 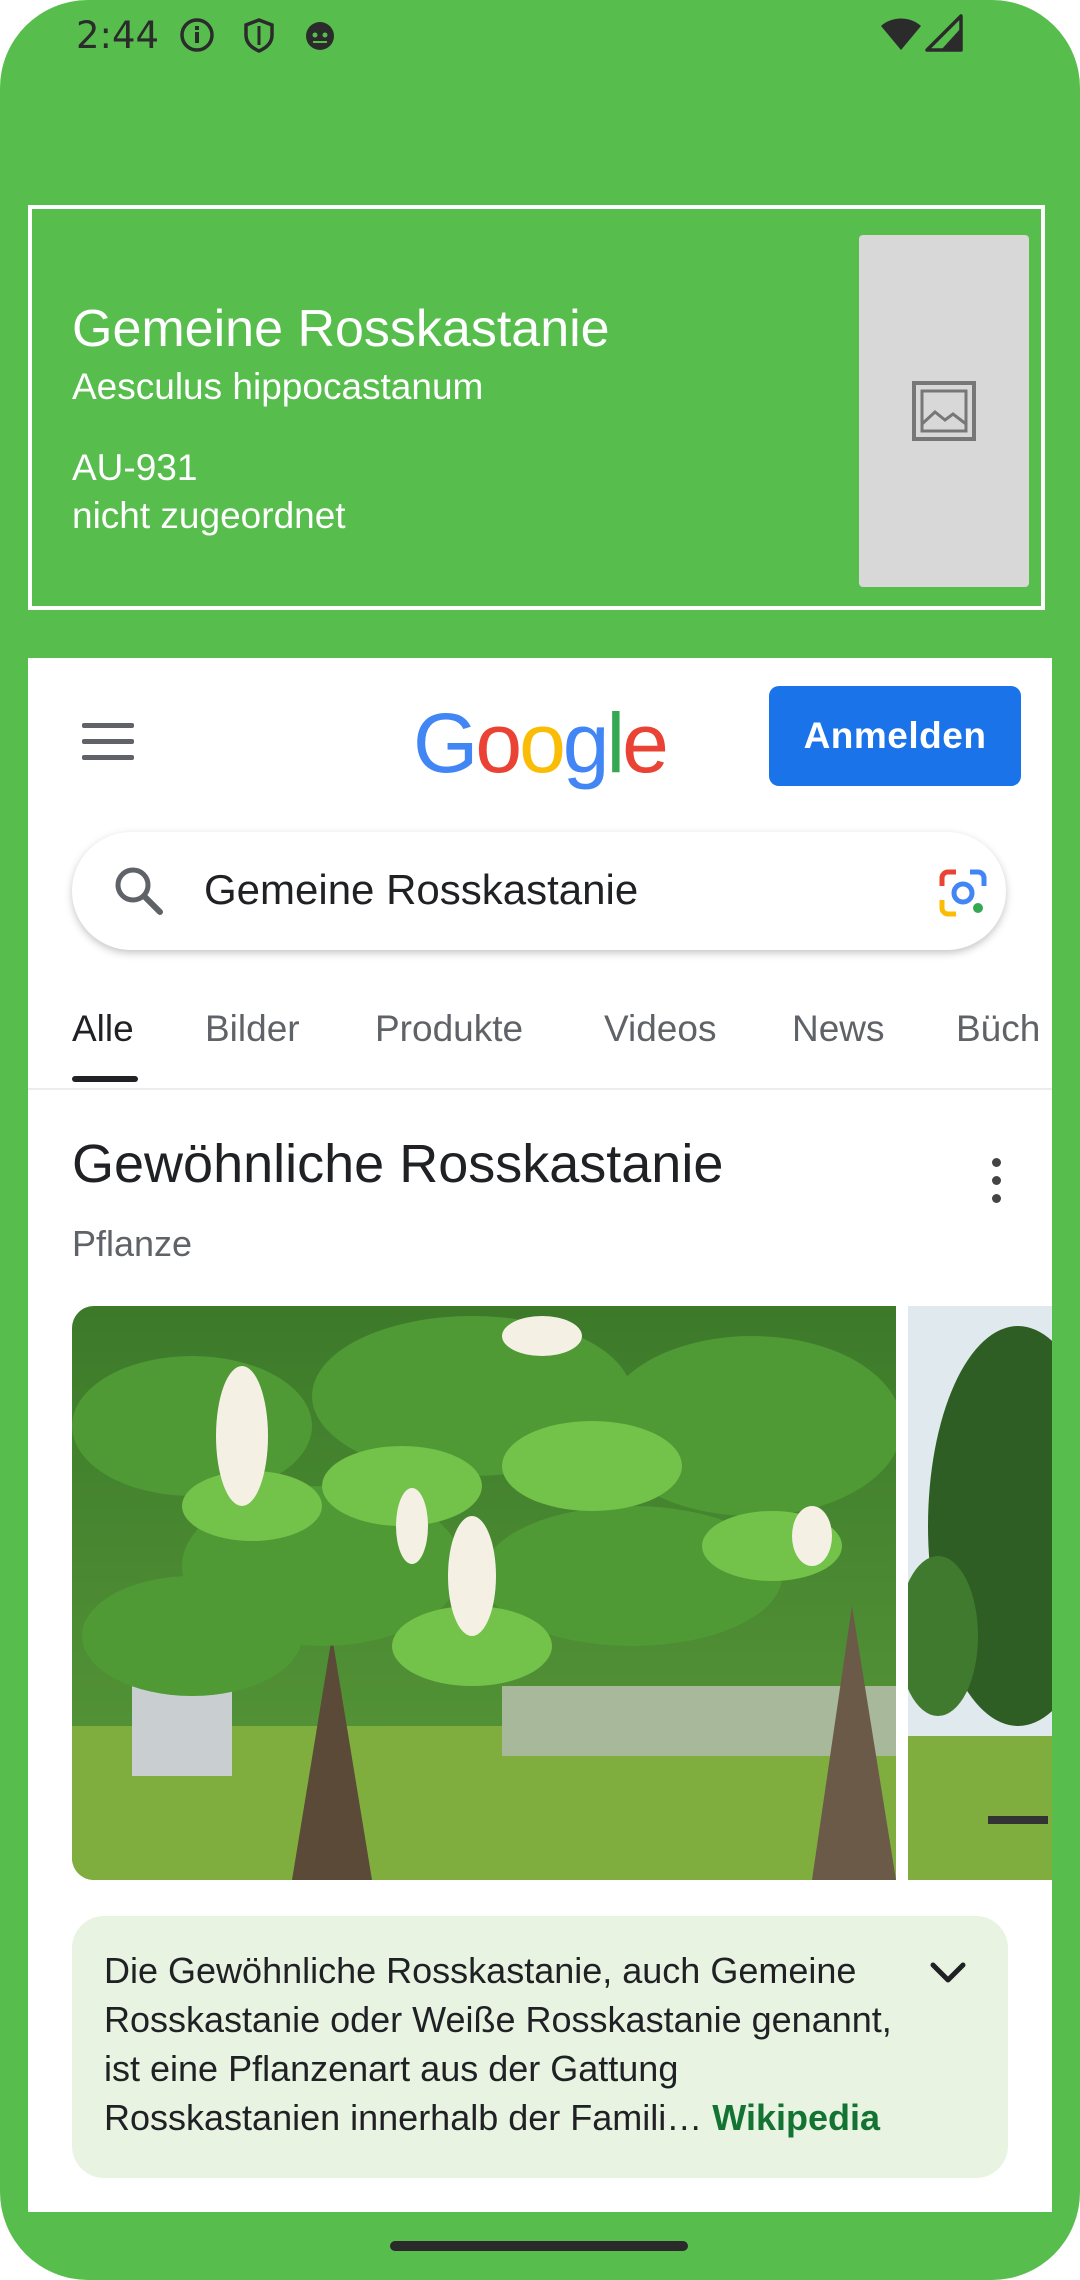 I want to click on plant-assignment-status: nicht zugeordnet, so click(x=209, y=515).